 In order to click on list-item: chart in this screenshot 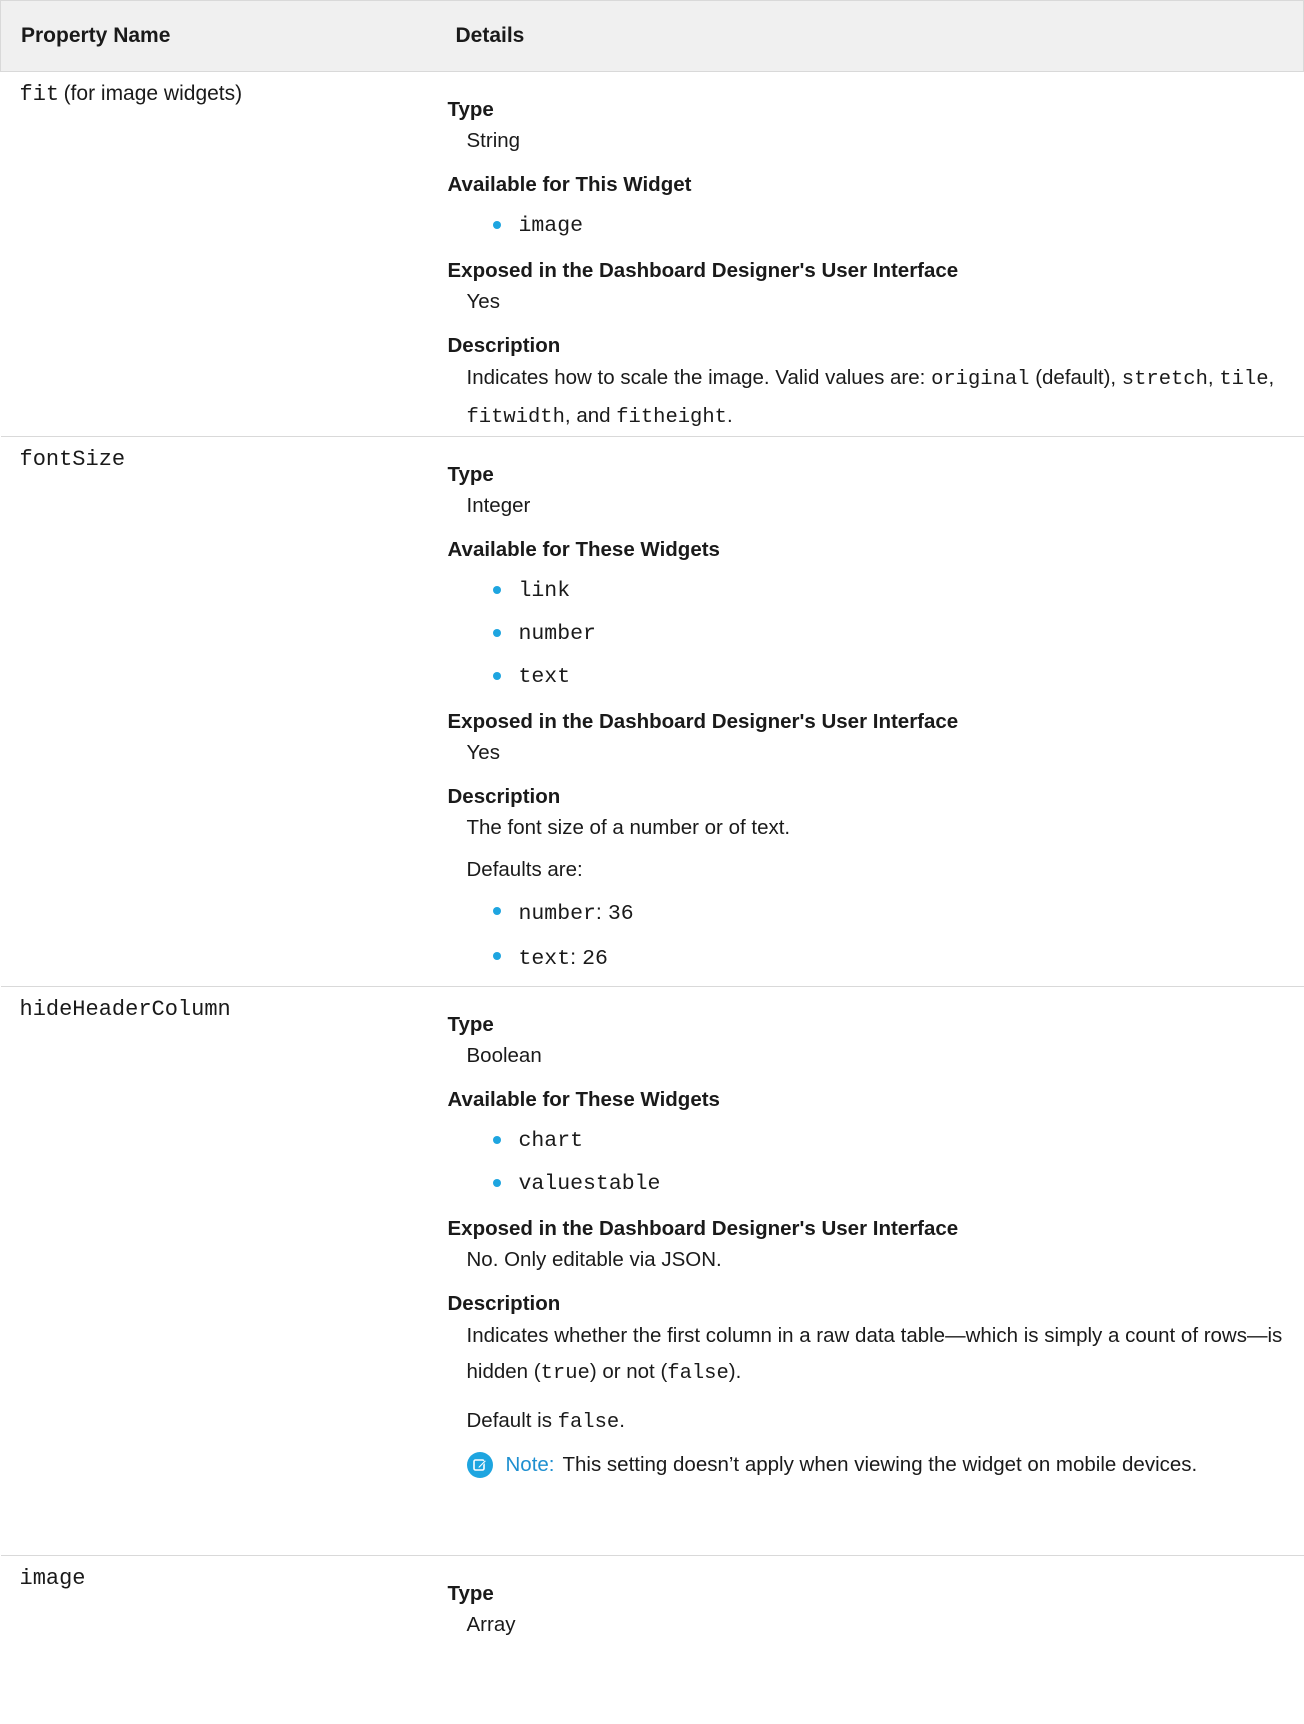, I will do `click(869, 1141)`.